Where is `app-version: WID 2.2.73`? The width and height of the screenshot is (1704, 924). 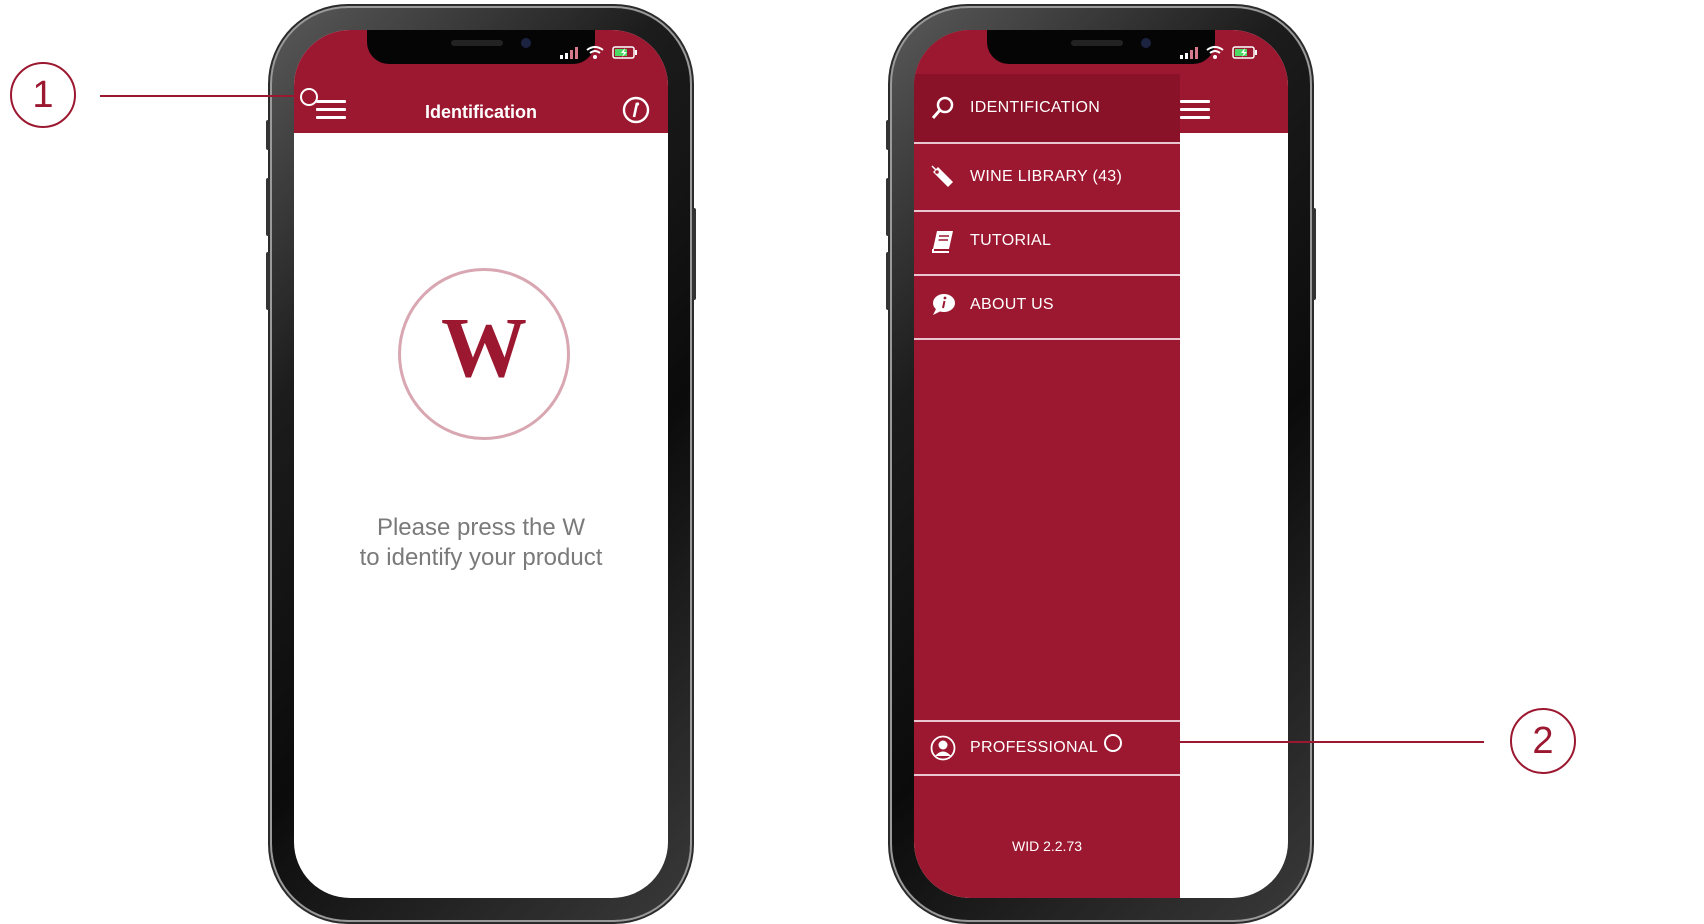 app-version: WID 2.2.73 is located at coordinates (1047, 846).